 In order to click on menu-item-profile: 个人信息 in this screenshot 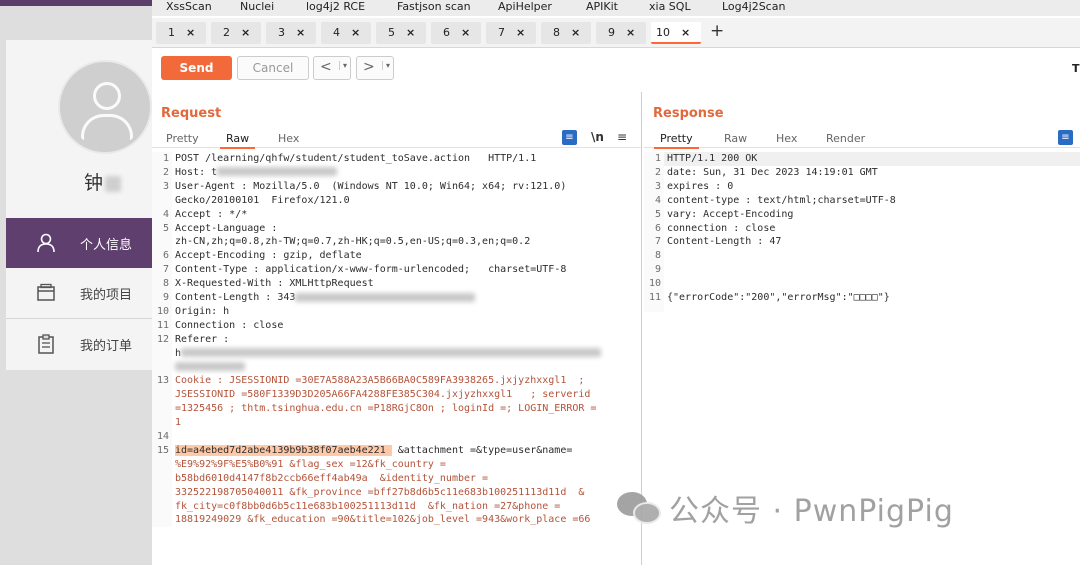, I will do `click(83, 243)`.